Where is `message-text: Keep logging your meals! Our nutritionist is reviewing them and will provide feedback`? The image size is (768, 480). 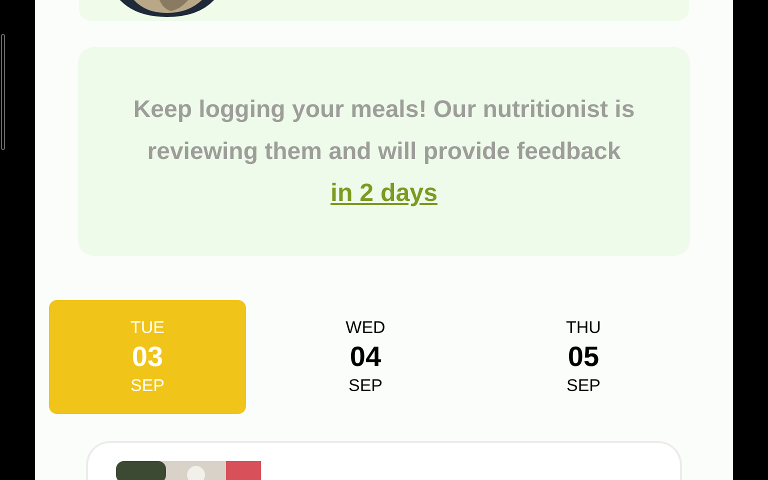
message-text: Keep logging your meals! Our nutritionist is reviewing them and will provide feedback is located at coordinates (384, 131).